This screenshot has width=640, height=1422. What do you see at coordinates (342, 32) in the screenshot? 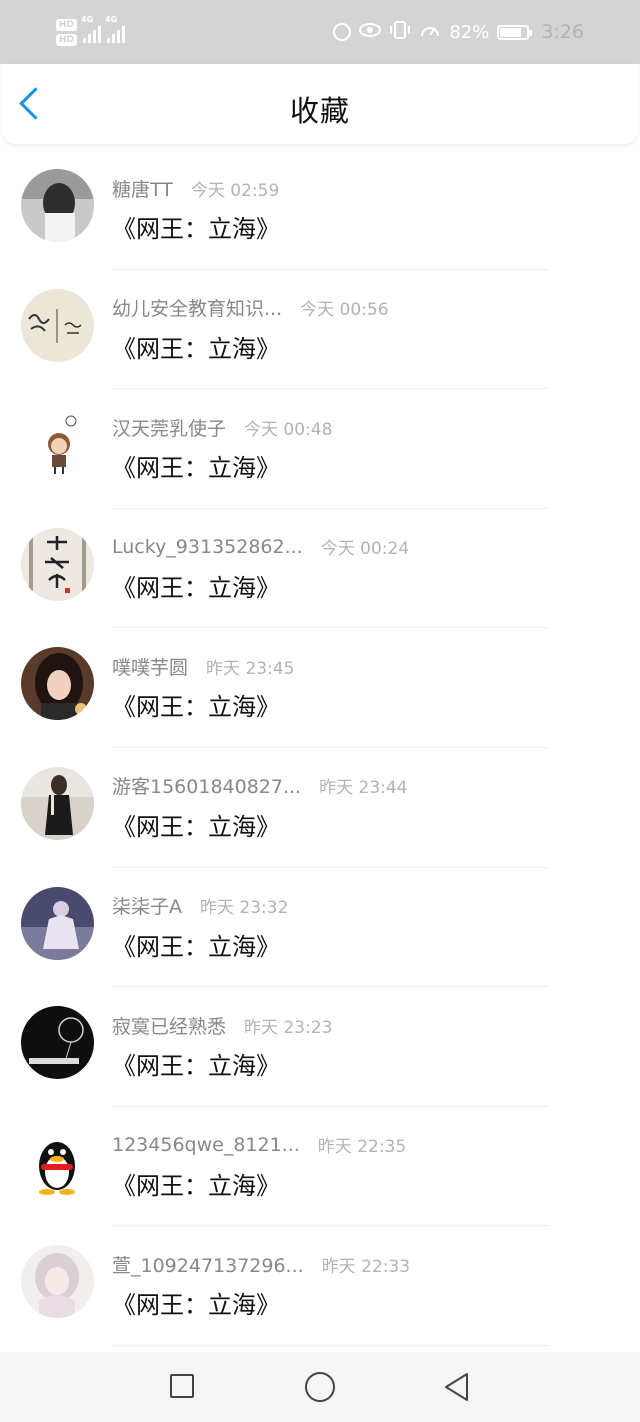
I see `nfc-icon` at bounding box center [342, 32].